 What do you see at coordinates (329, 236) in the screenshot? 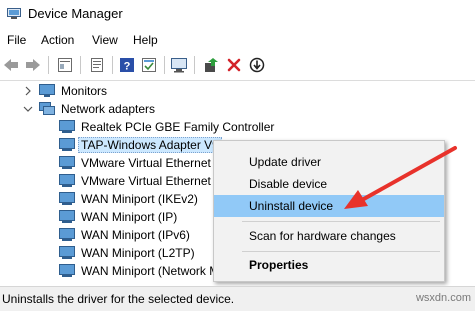
I see `menu-item-scan-hardware: Scan for hardware changes` at bounding box center [329, 236].